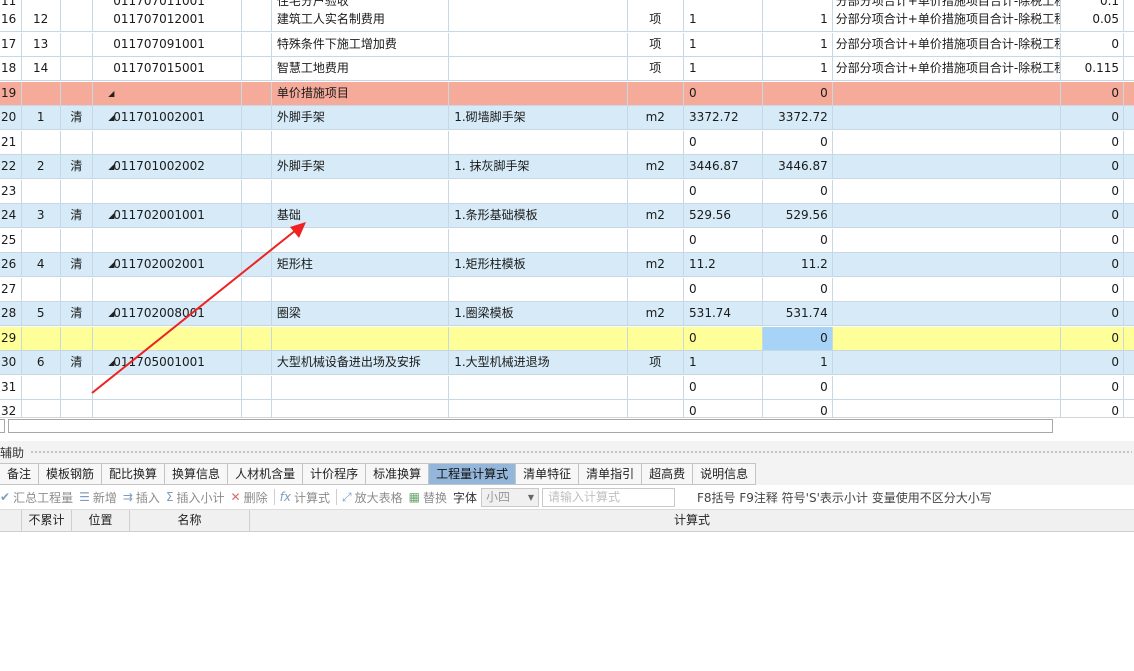 This screenshot has height=671, width=1134. Describe the element at coordinates (360, 93) in the screenshot. I see `name-cell: 单价措施项目` at that location.